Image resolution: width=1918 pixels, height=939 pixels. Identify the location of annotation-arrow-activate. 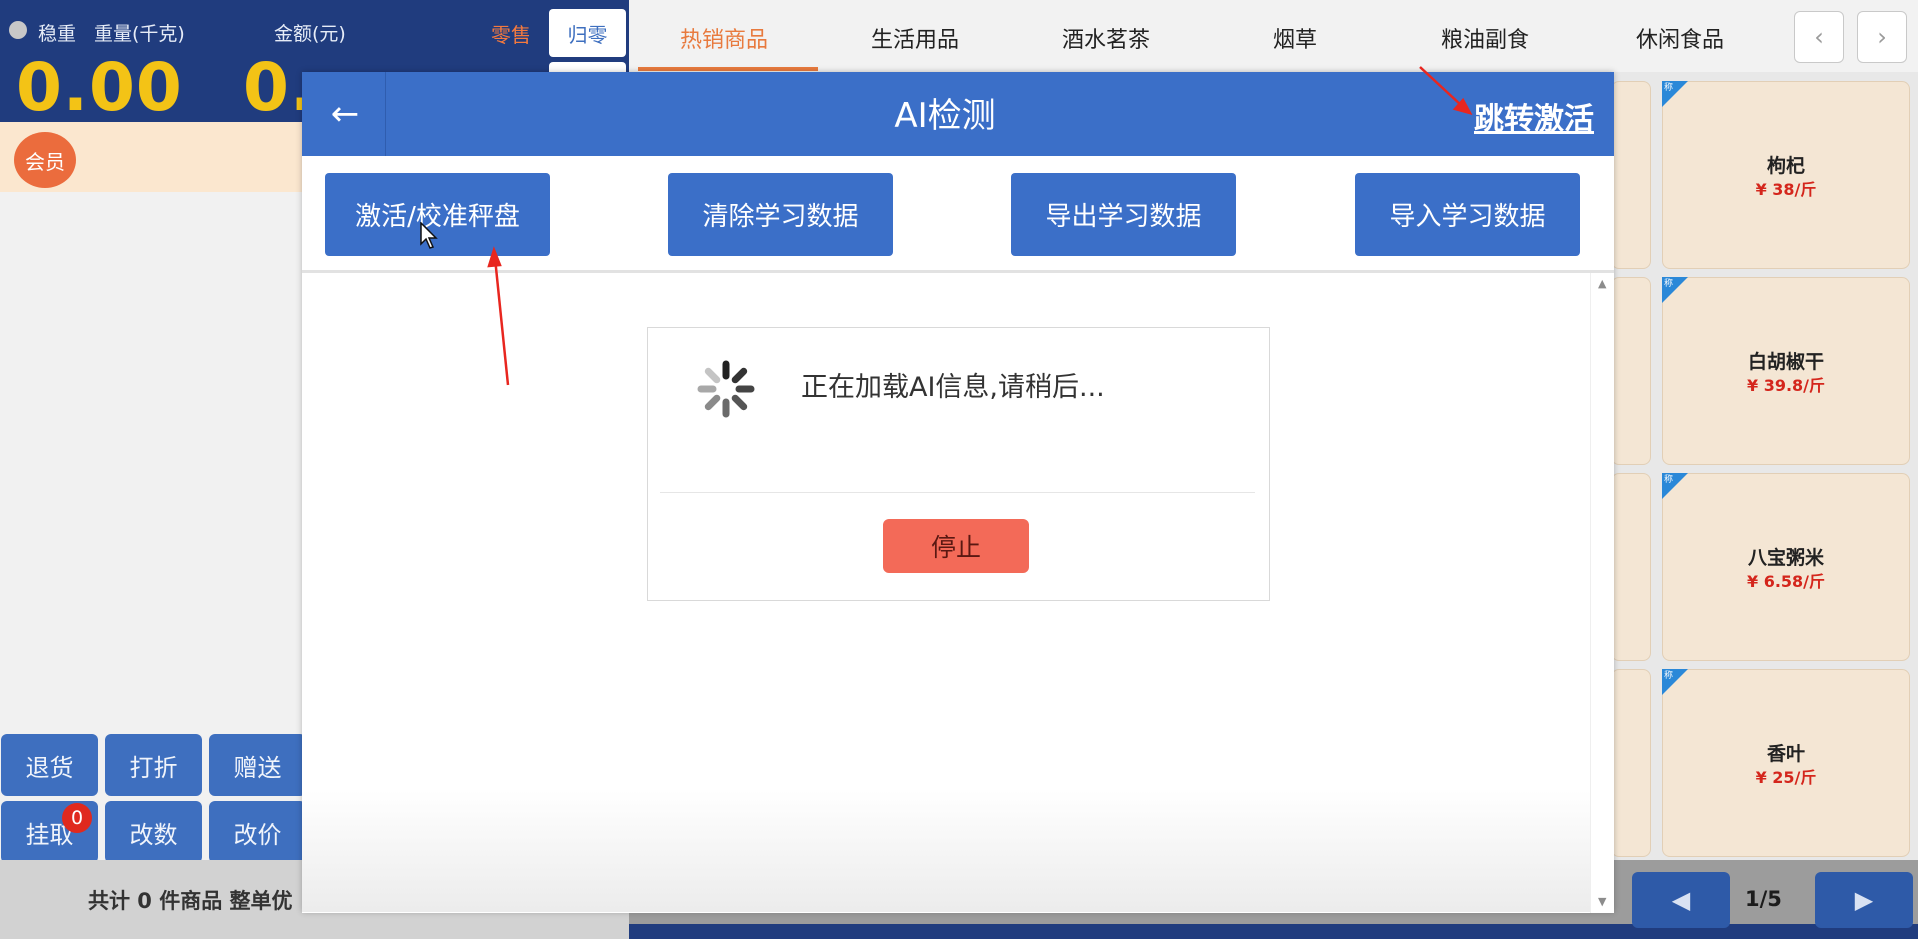
(501, 321).